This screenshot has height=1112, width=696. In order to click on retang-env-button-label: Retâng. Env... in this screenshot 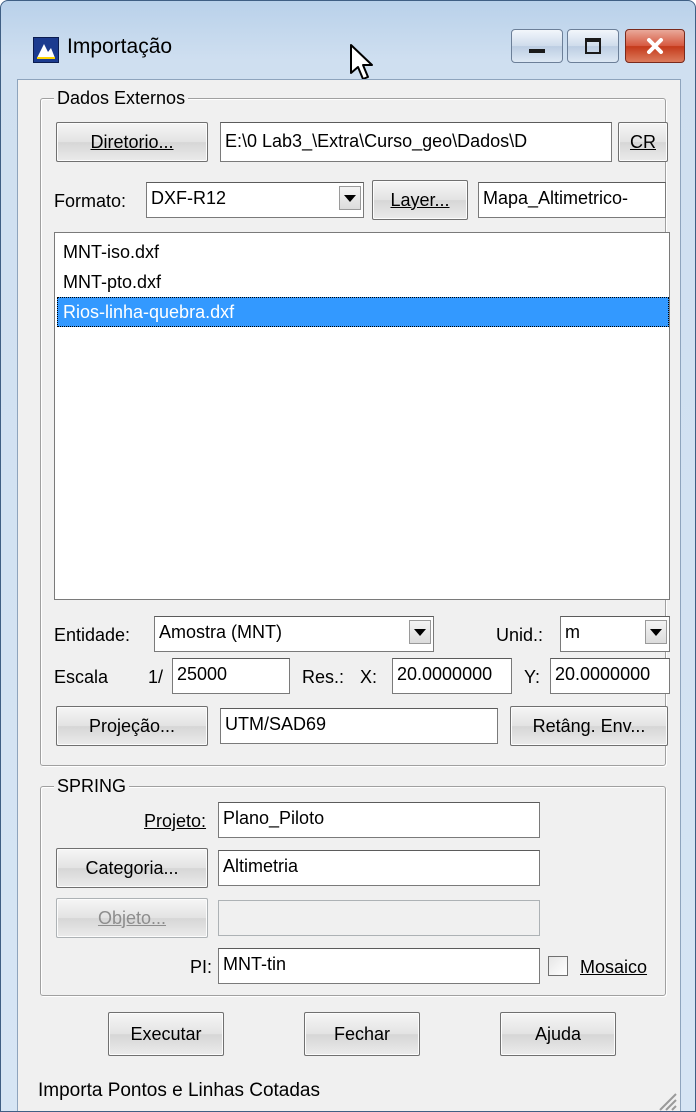, I will do `click(589, 725)`.